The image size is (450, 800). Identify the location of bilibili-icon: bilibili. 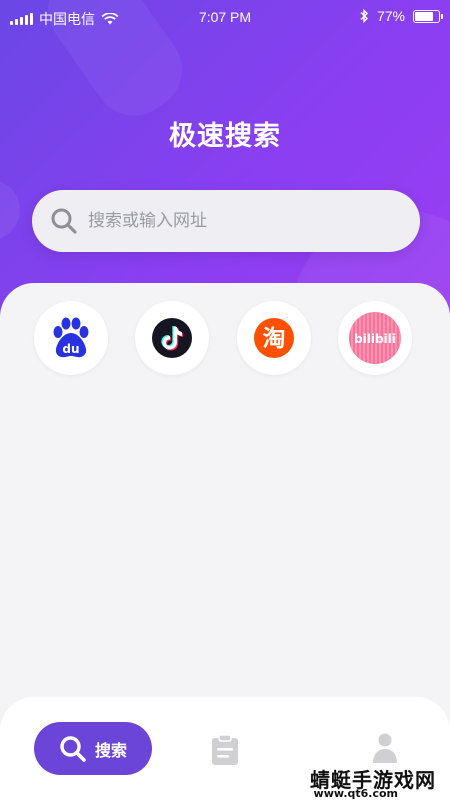
(374, 338).